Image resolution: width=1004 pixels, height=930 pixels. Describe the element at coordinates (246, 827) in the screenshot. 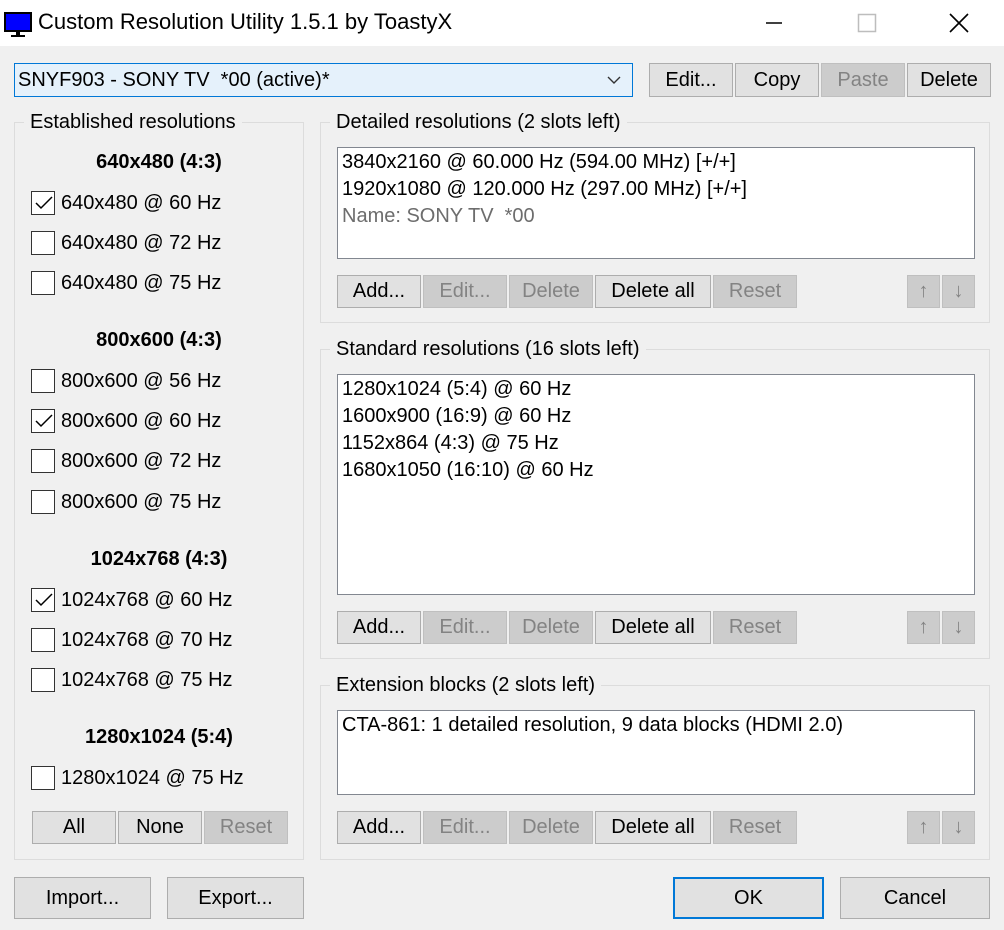

I see `reset-established-button: Reset` at that location.